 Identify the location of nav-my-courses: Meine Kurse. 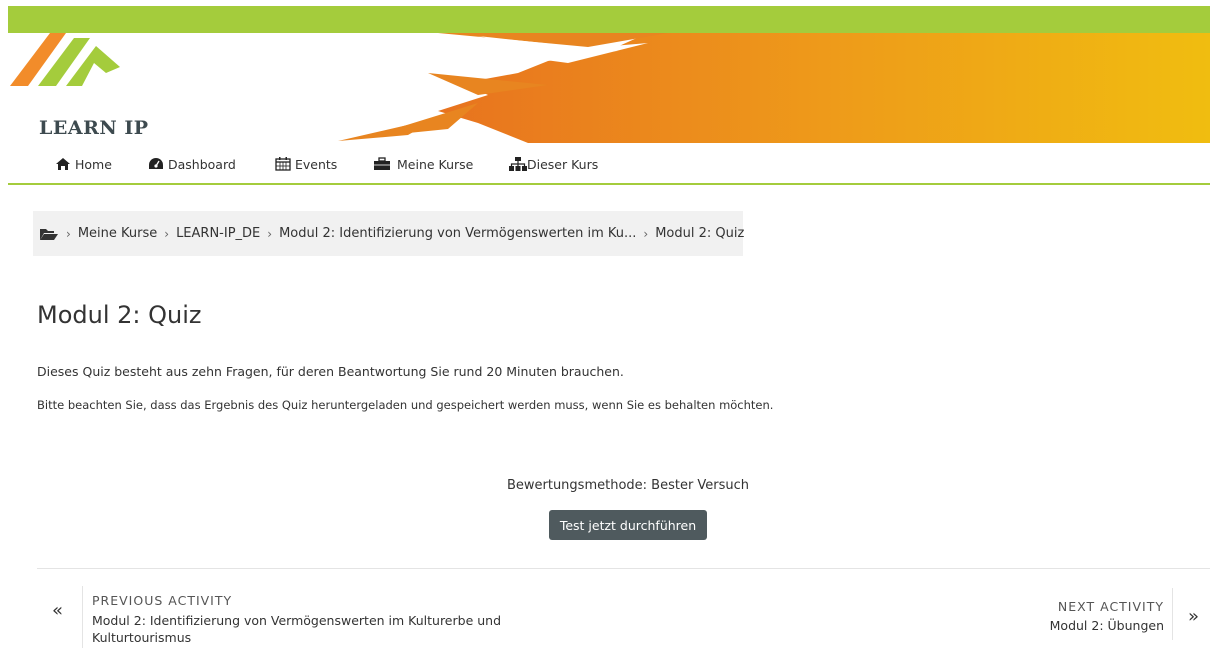
(423, 164).